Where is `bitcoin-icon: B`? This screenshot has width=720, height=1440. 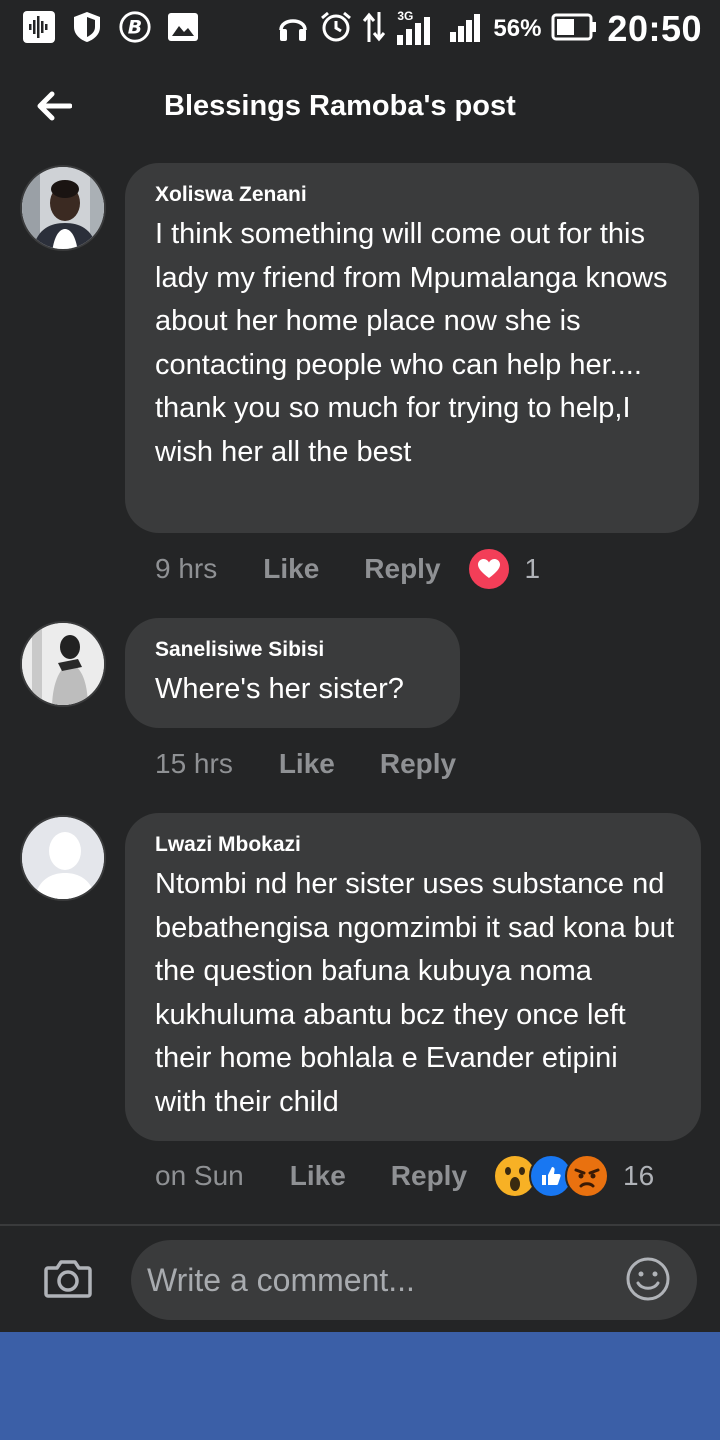 bitcoin-icon: B is located at coordinates (135, 27).